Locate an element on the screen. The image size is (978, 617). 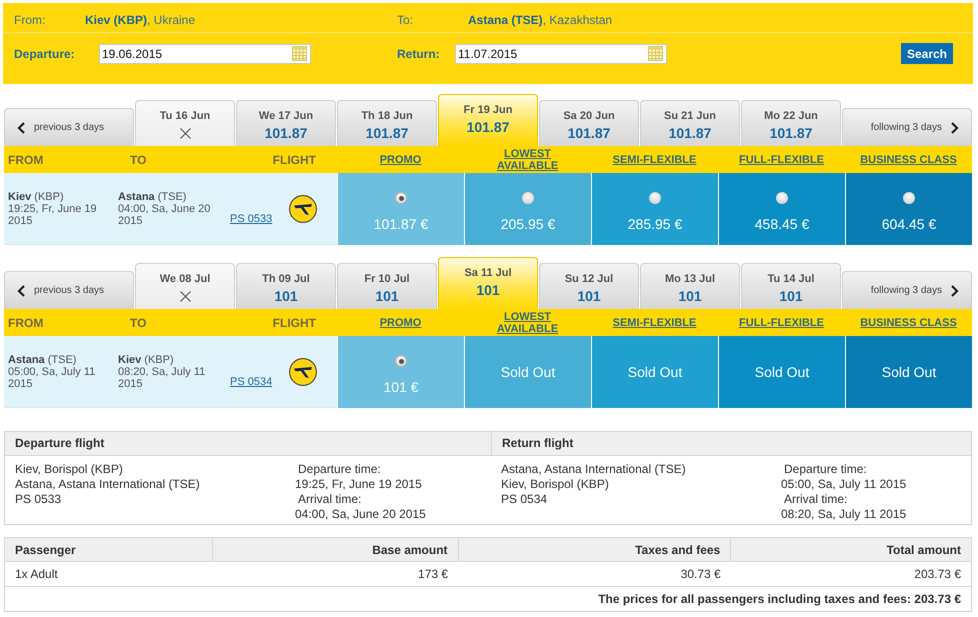
time-label: Arrival time: is located at coordinates (815, 499).